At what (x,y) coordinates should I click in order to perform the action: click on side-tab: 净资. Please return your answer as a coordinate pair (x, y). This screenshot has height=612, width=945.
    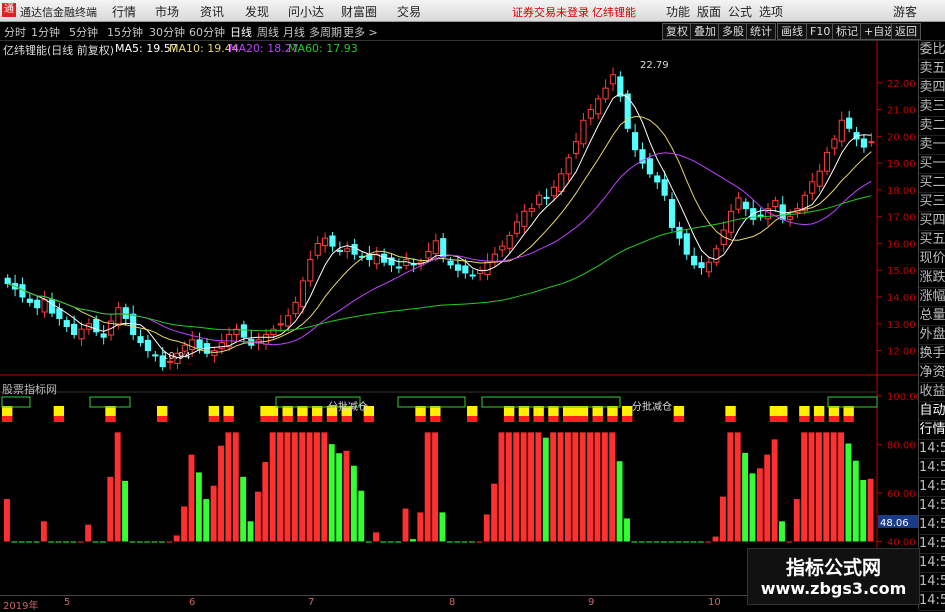
    Looking at the image, I should click on (932, 373).